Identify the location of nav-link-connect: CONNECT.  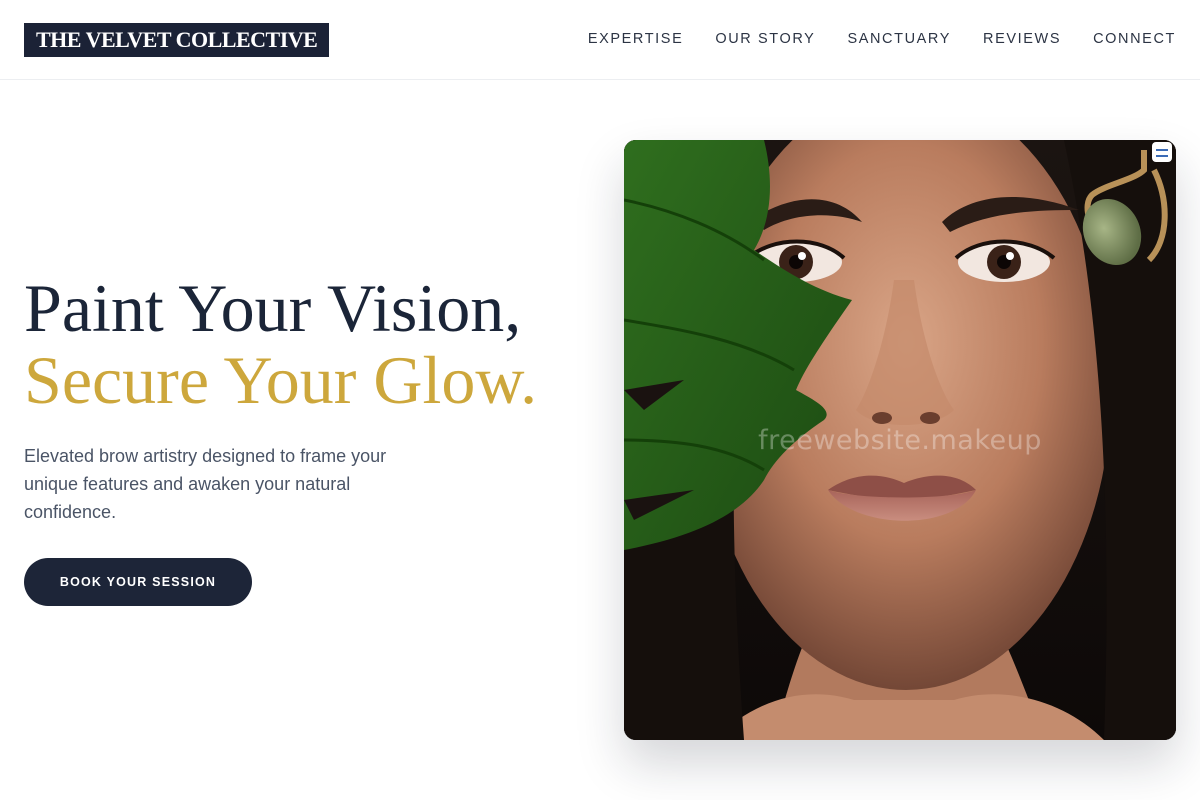
(1134, 39).